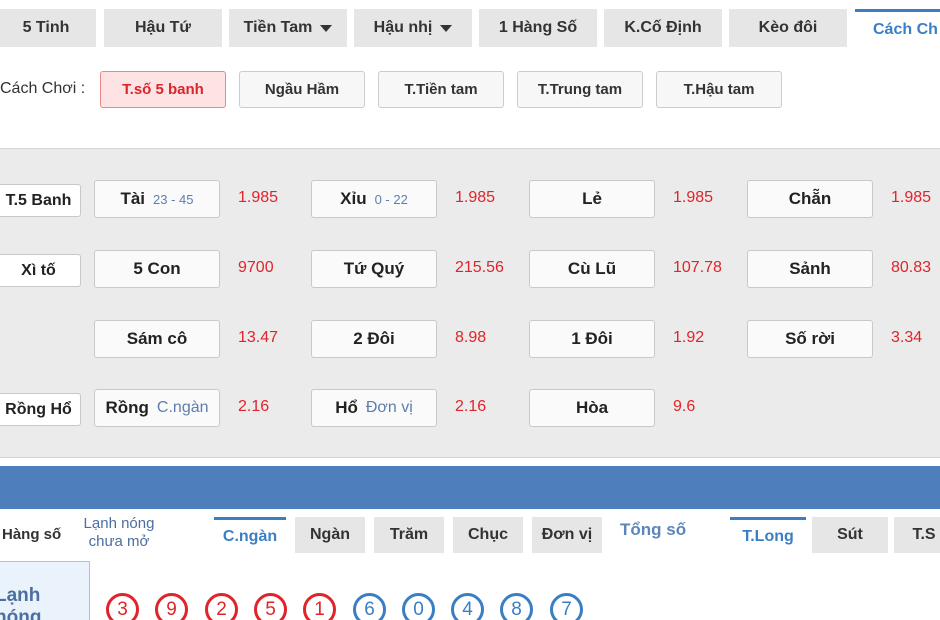  What do you see at coordinates (40, 270) in the screenshot?
I see `row-label-xi-to: Xì tố` at bounding box center [40, 270].